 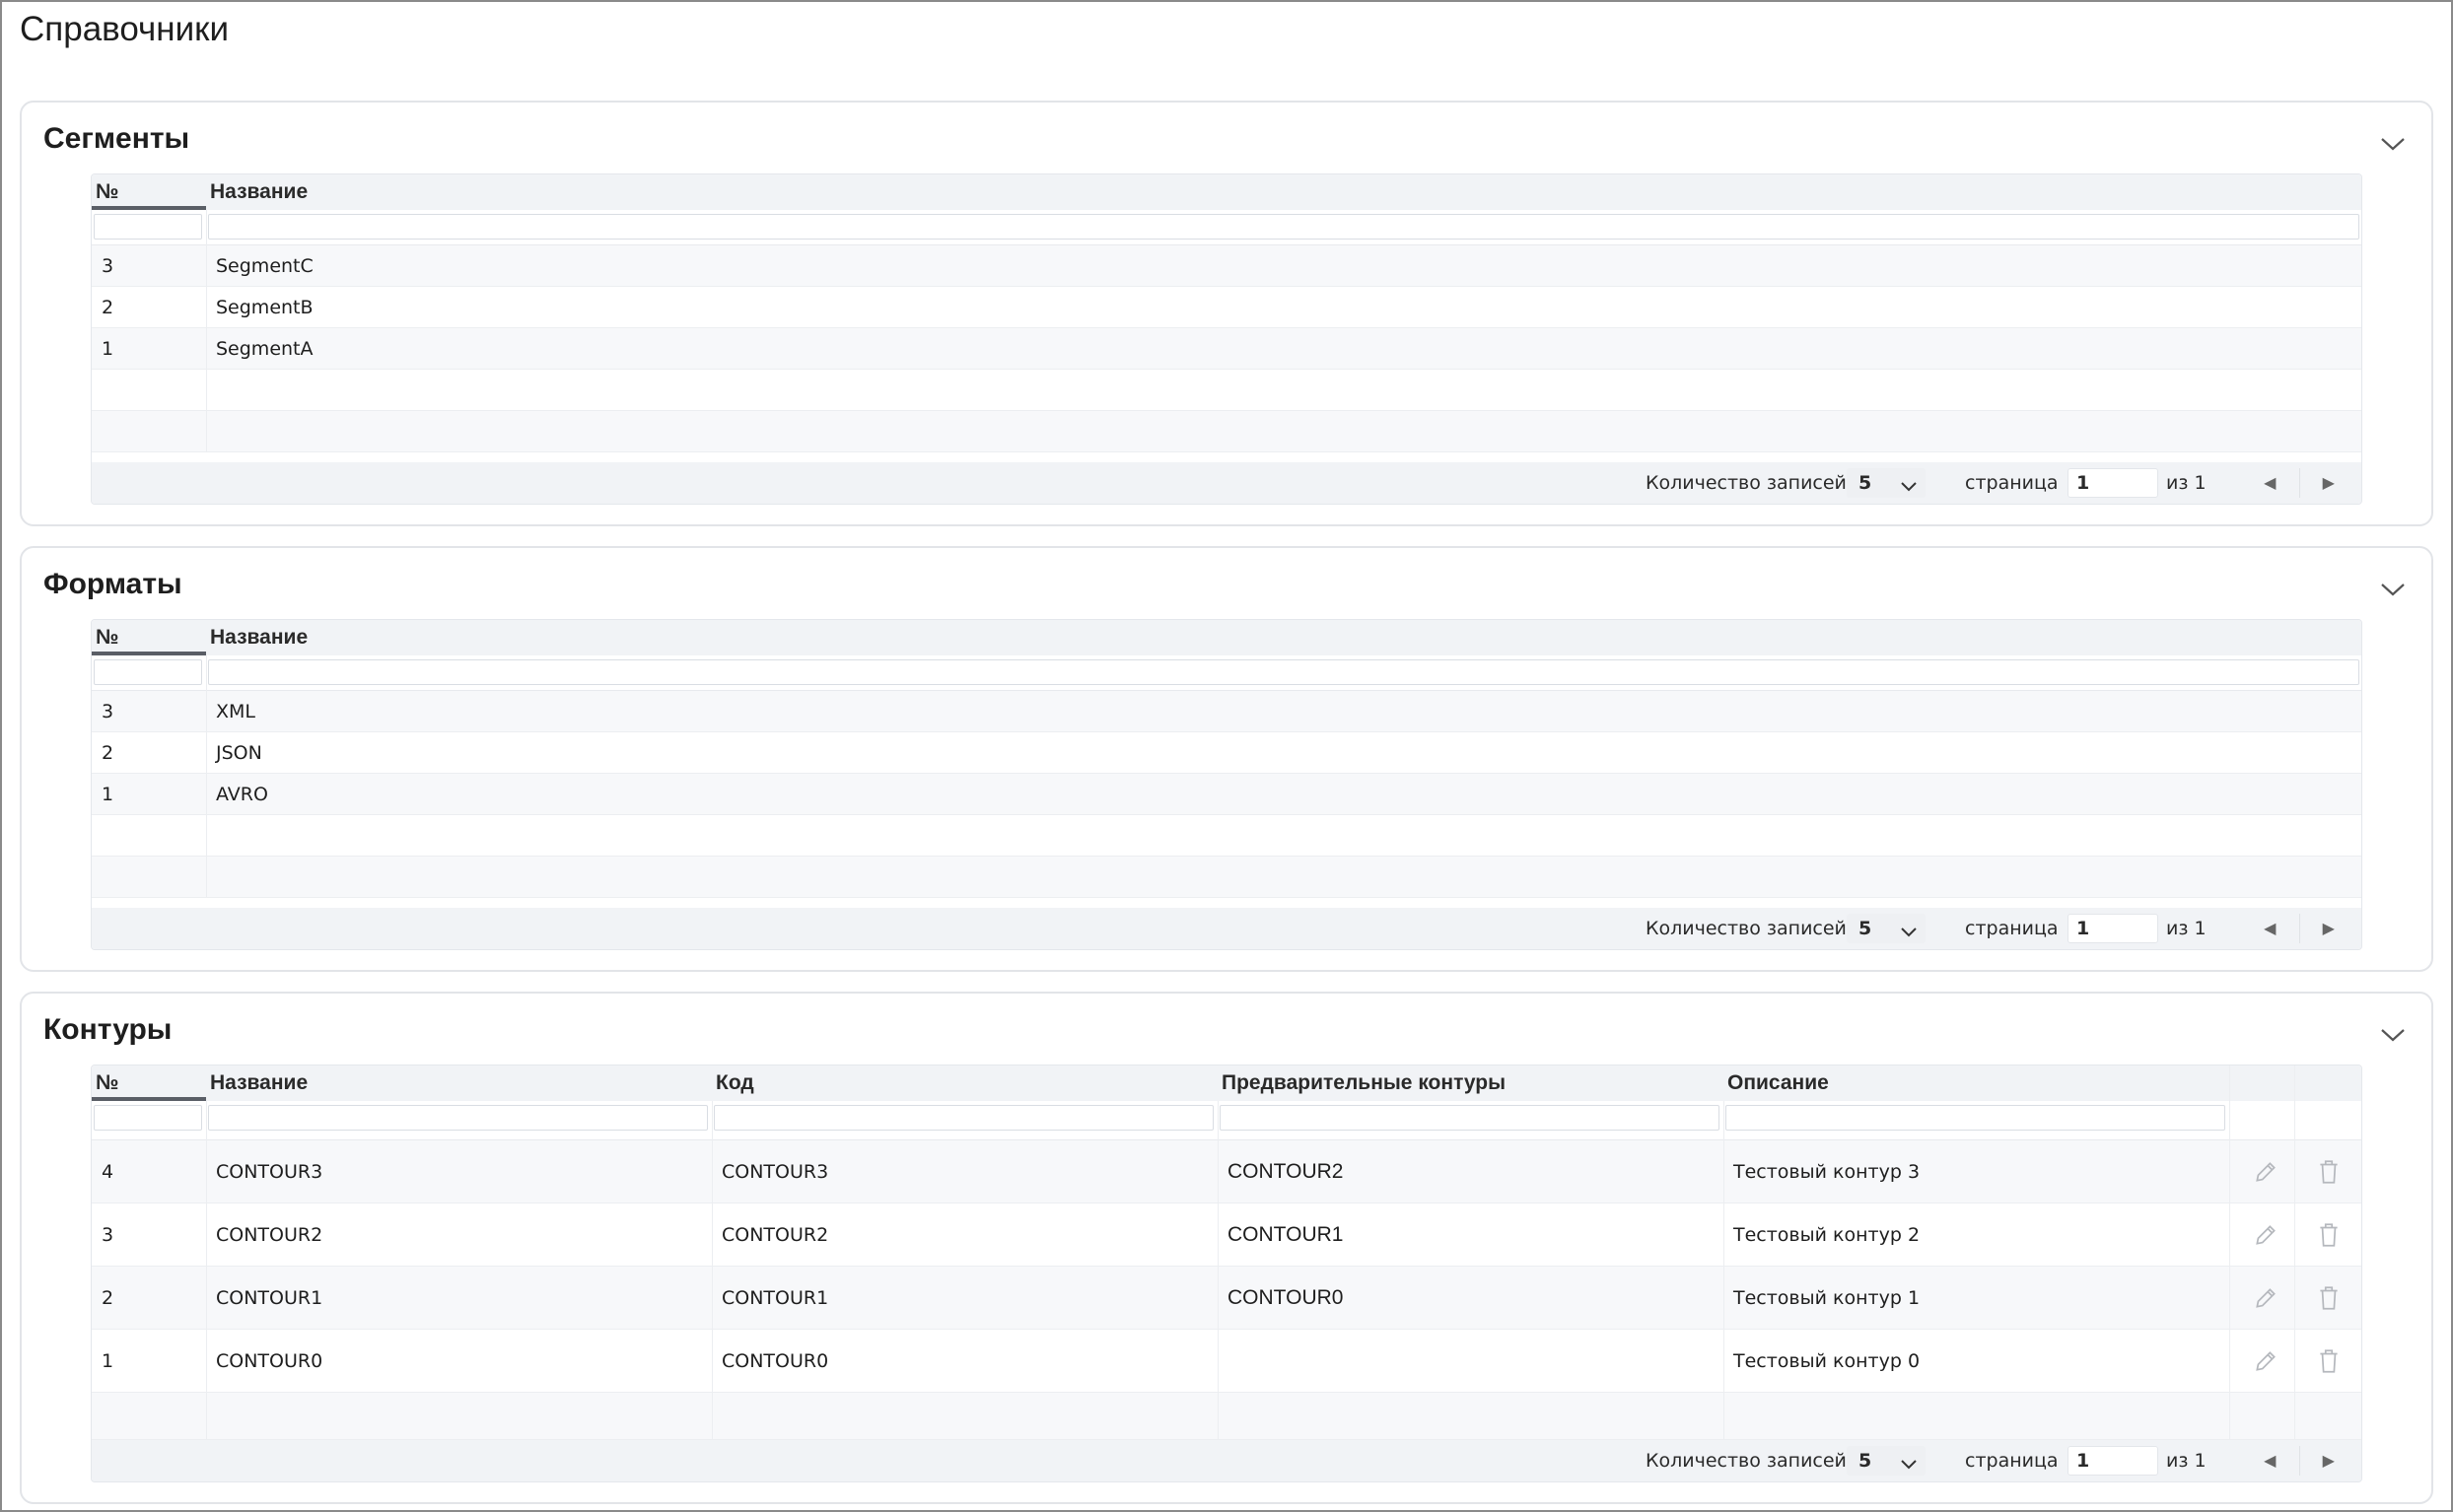 What do you see at coordinates (108, 1171) in the screenshot?
I see `cell-num: 4` at bounding box center [108, 1171].